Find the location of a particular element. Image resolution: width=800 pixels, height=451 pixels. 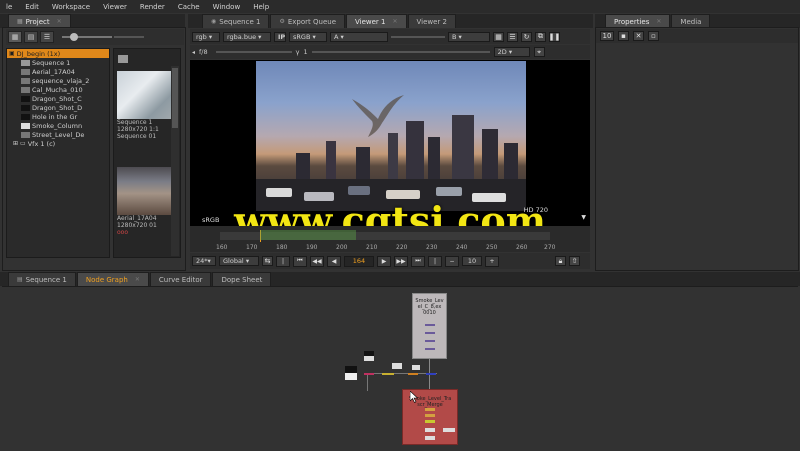

thumbnail-card-aerial: Aerial_17A04 1280x720 01 ooo is located at coordinates (145, 201).